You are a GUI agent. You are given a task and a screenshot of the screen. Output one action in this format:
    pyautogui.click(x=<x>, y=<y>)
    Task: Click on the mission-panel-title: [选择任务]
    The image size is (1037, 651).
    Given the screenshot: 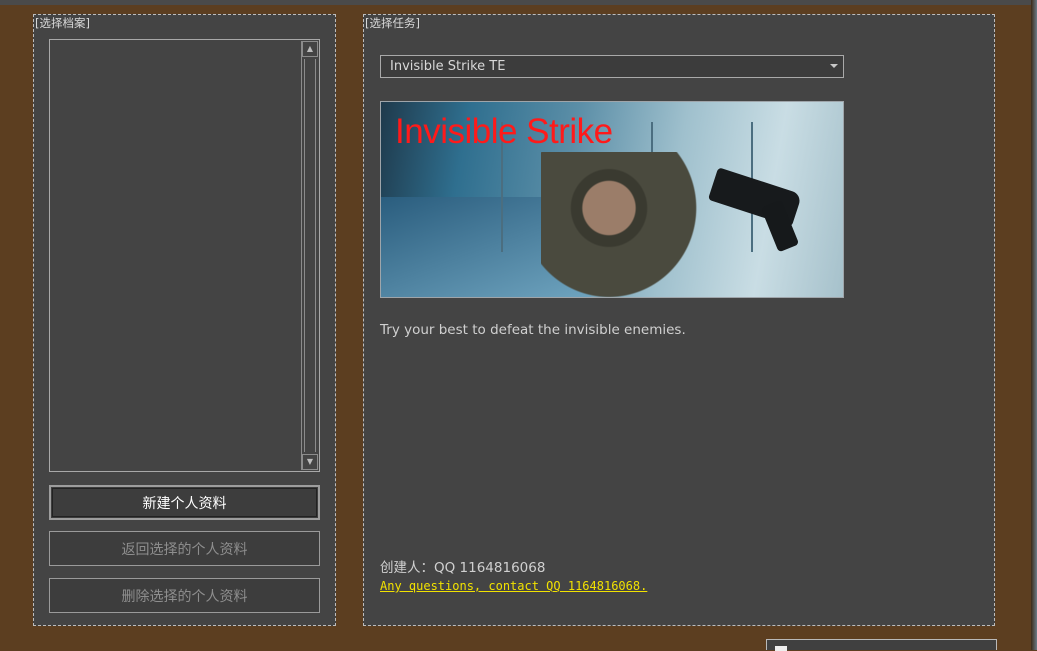 What is the action you would take?
    pyautogui.click(x=392, y=23)
    